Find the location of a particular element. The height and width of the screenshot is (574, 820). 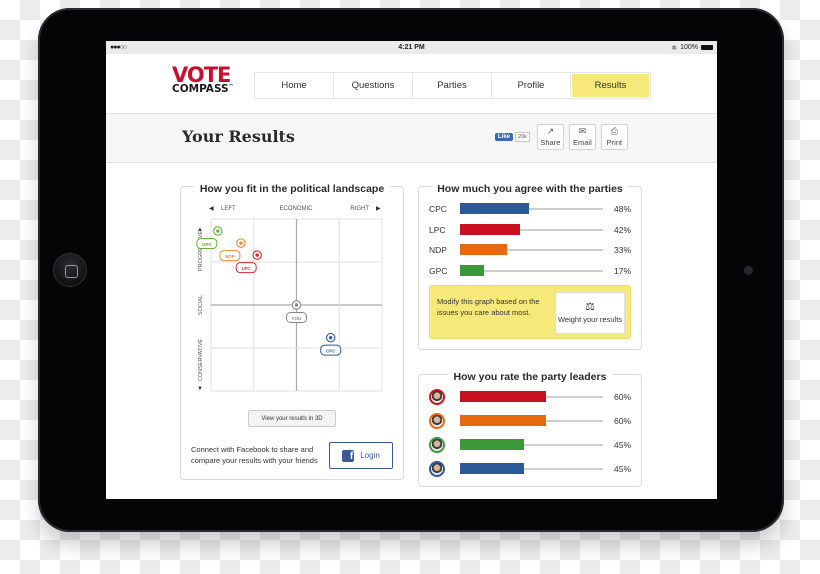

agreement-title-wrap: How much you agree with the parties is located at coordinates (530, 188).